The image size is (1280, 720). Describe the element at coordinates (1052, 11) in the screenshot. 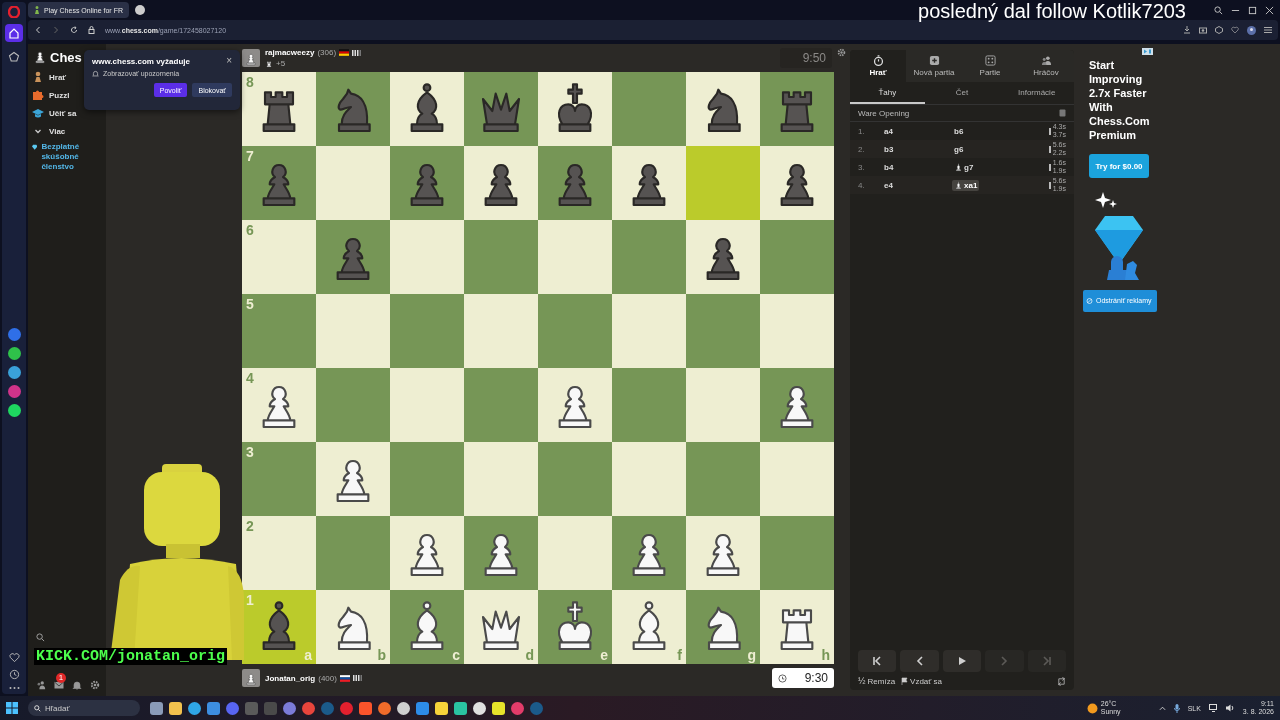

I see `stream-follow-overlay: posledný dal follow Kotlik7203` at that location.